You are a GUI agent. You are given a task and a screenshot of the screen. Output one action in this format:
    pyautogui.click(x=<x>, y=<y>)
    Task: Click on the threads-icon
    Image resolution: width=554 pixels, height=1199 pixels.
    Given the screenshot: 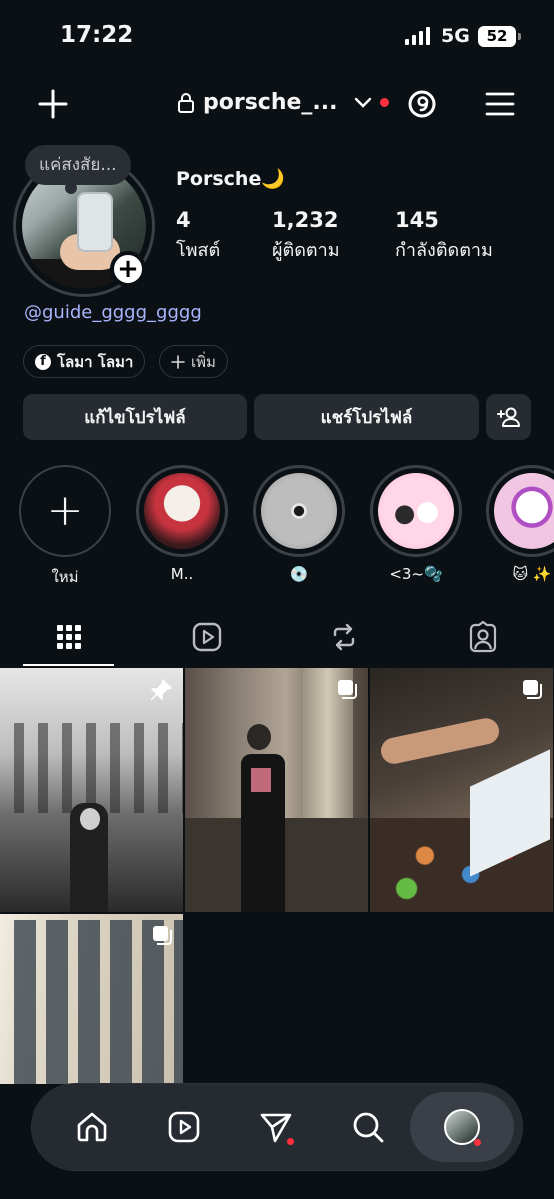 What is the action you would take?
    pyautogui.click(x=422, y=104)
    